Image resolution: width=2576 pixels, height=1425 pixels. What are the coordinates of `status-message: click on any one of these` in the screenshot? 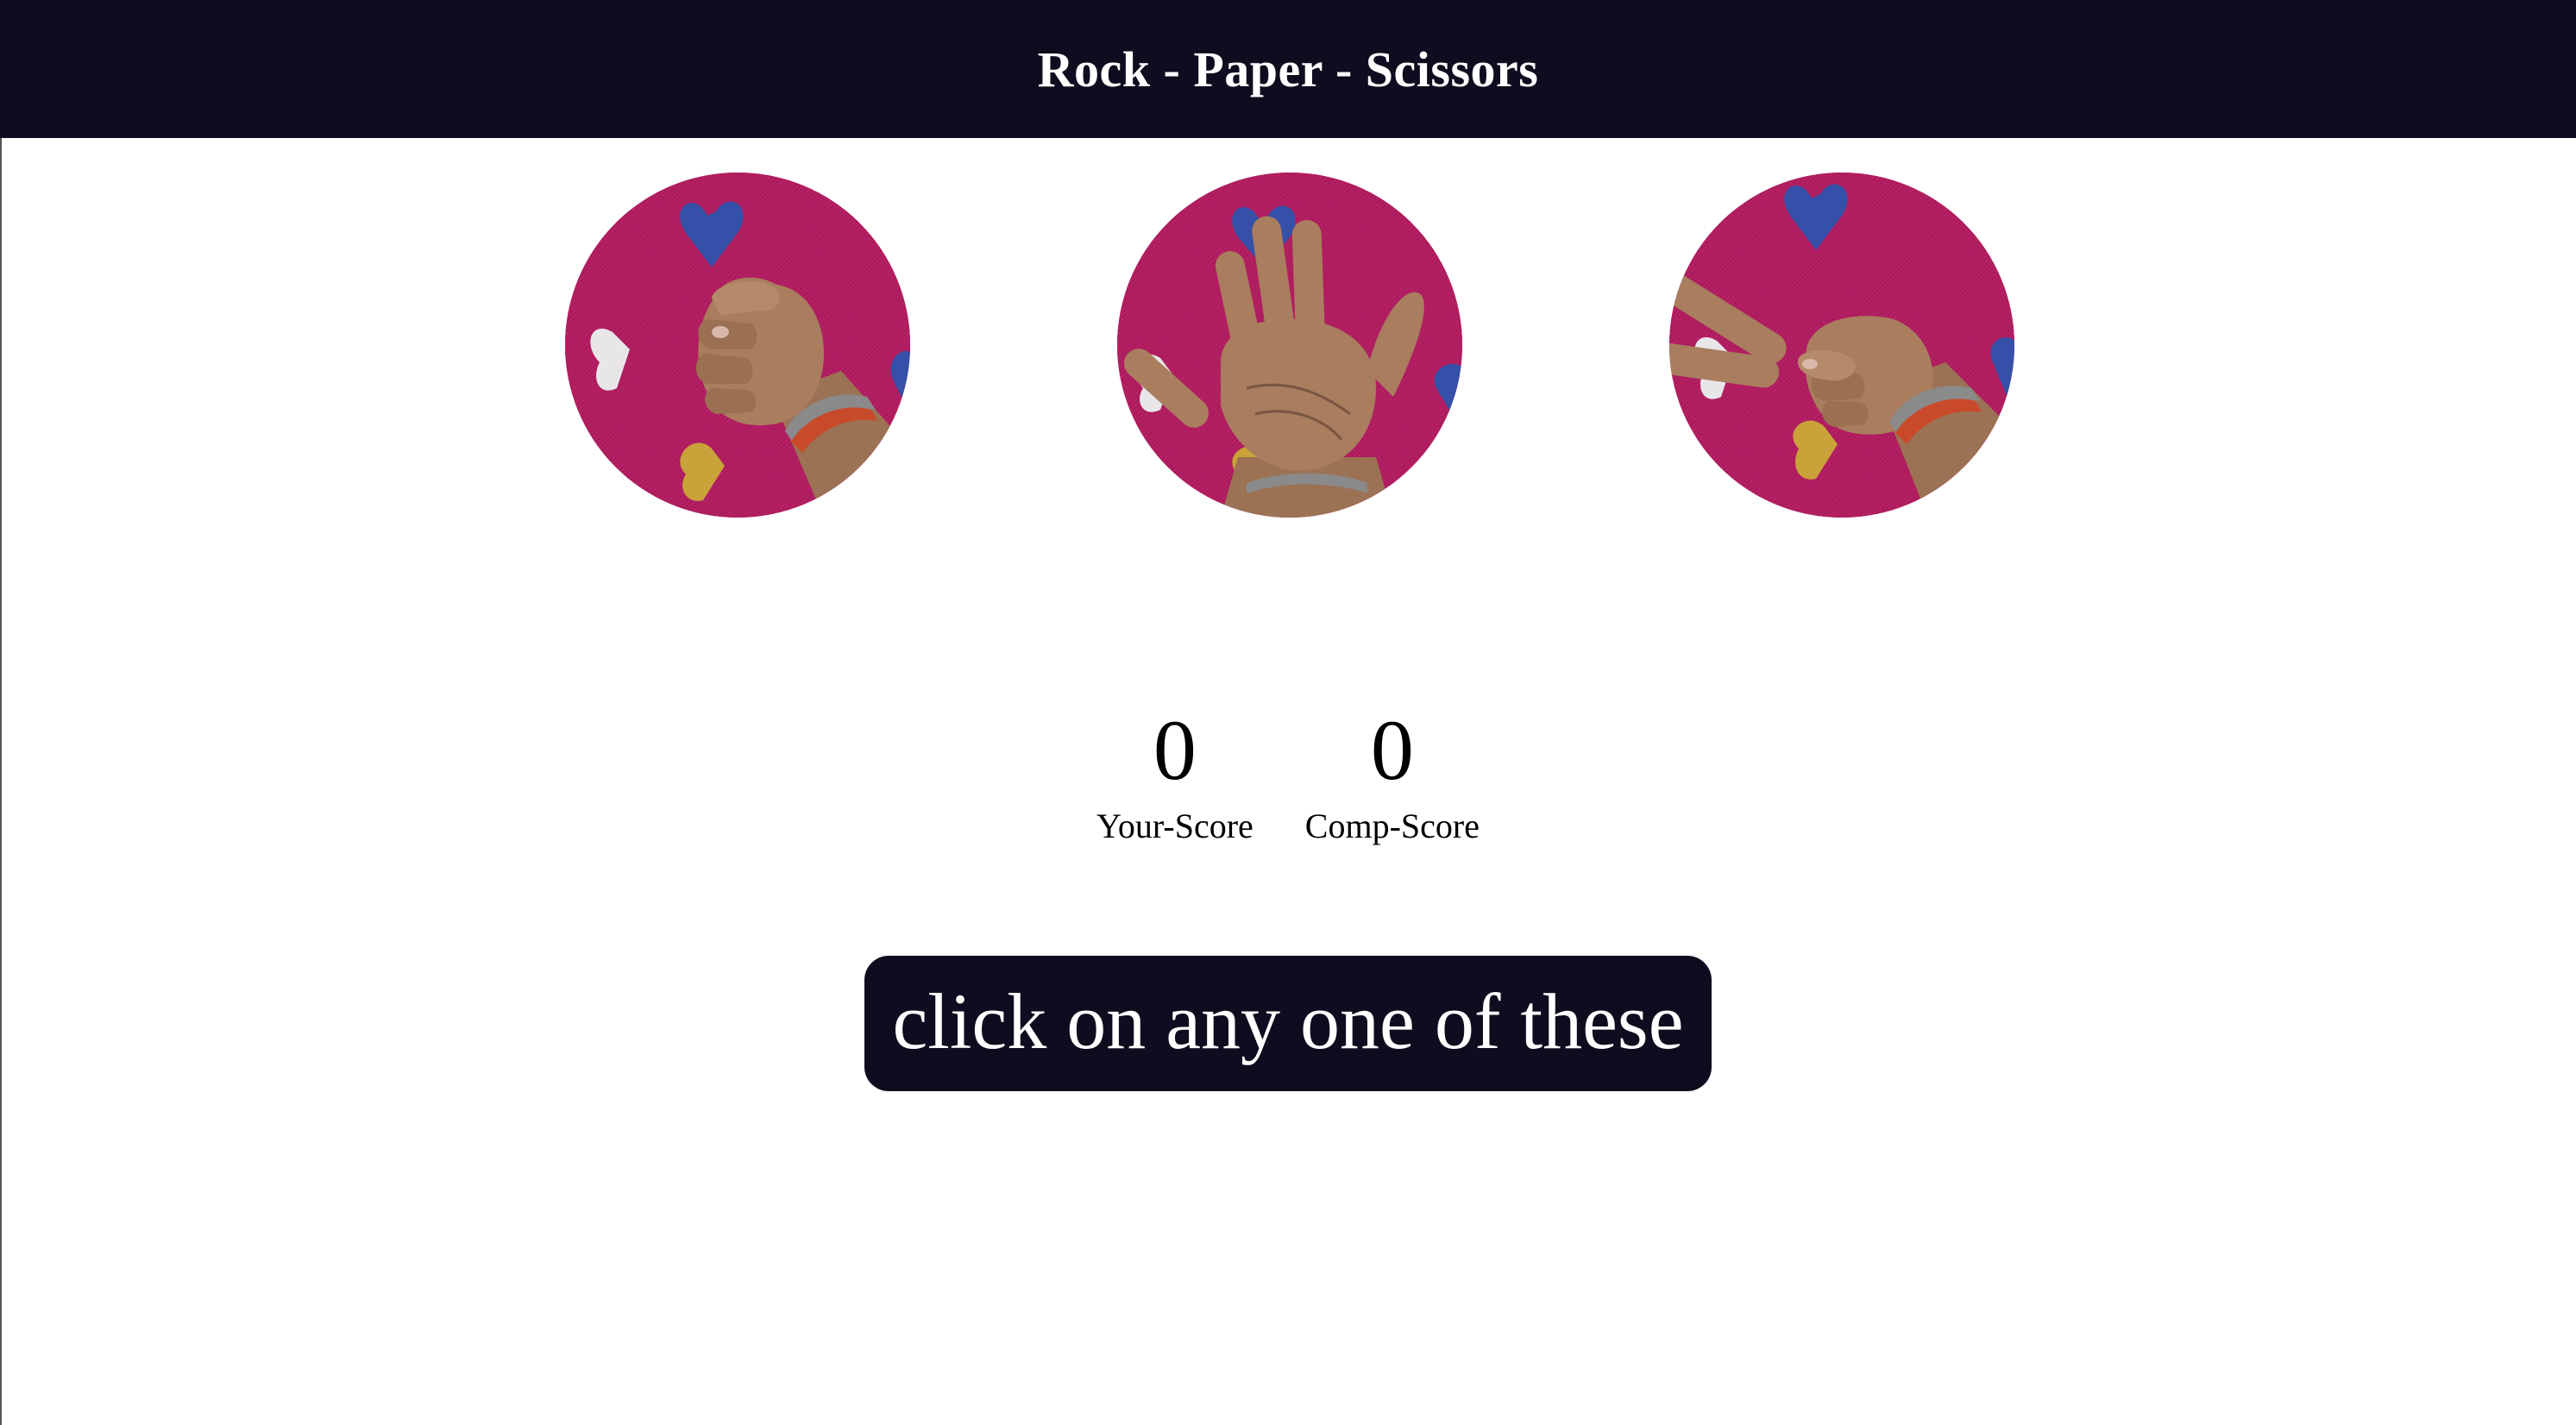 It's located at (1288, 1024).